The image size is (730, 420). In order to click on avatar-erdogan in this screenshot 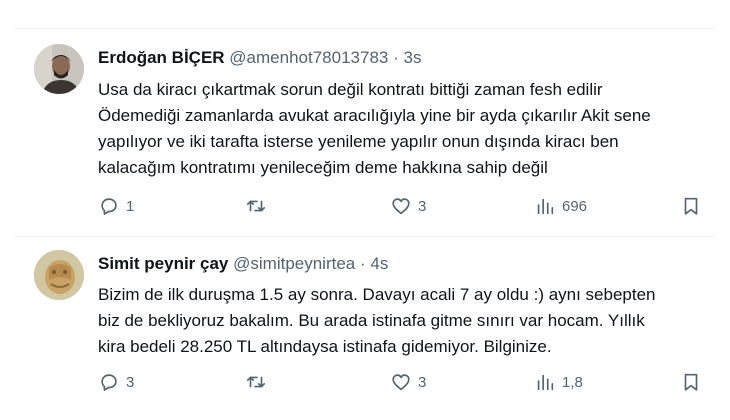, I will do `click(59, 69)`.